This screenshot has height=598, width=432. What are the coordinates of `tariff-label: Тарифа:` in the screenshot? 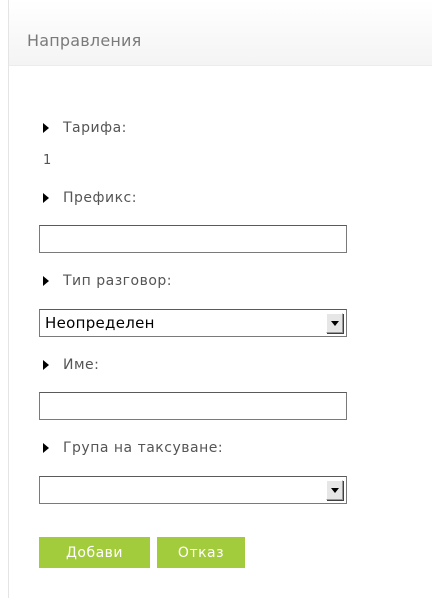 It's located at (85, 128).